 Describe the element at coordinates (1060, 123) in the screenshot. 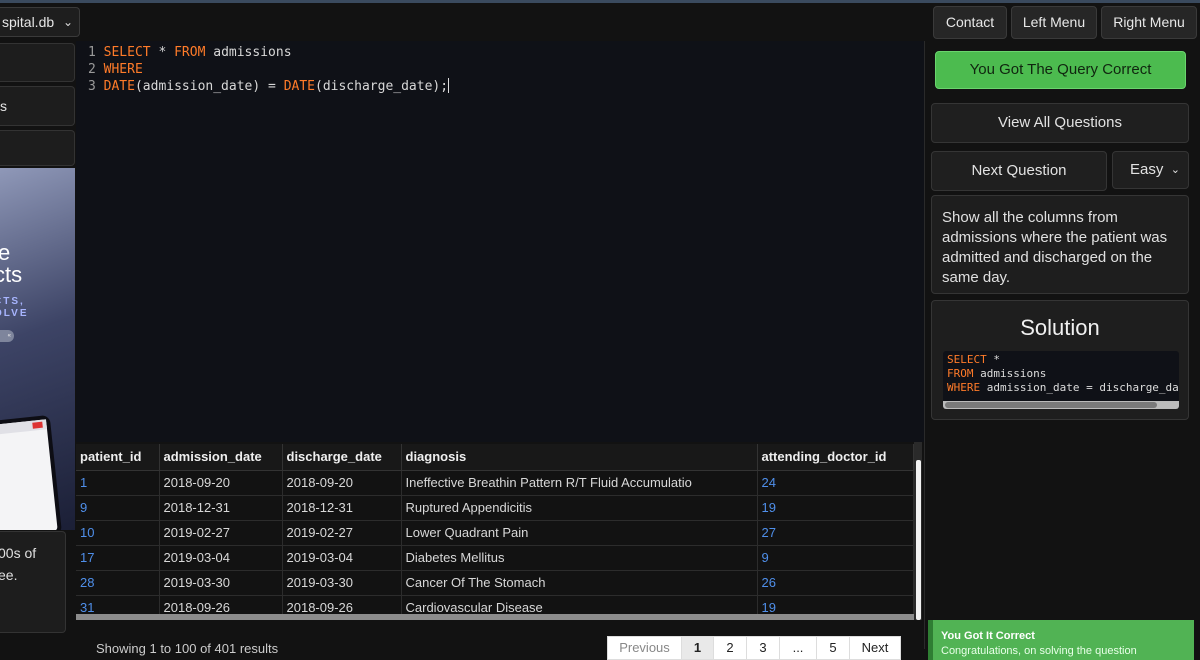

I see `view-all-questions-button: View All Questions` at that location.